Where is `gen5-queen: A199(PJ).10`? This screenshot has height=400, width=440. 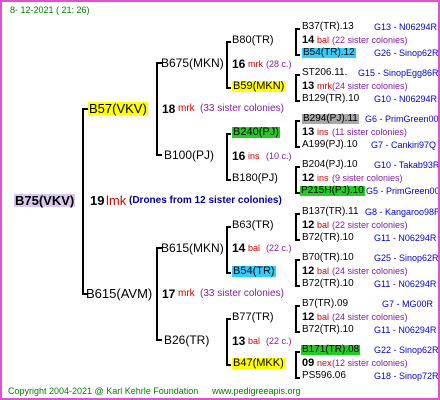
gen5-queen: A199(PJ).10 is located at coordinates (330, 145).